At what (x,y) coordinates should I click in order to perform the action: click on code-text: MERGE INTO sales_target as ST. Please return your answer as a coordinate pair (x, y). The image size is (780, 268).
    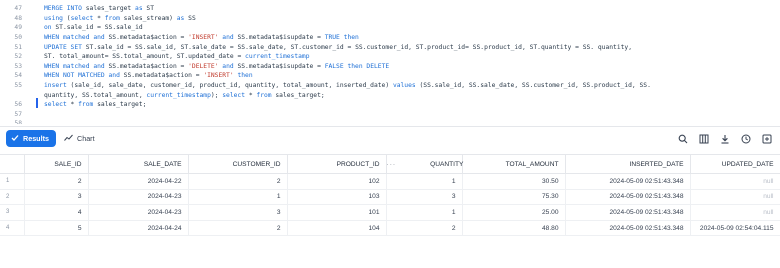
    Looking at the image, I should click on (99, 9).